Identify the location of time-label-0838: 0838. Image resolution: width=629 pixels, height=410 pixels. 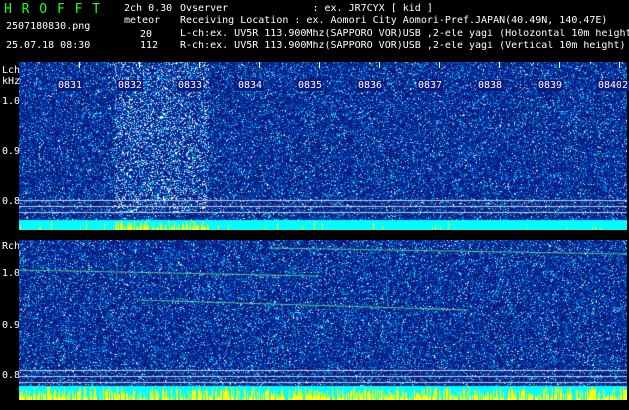
(490, 85).